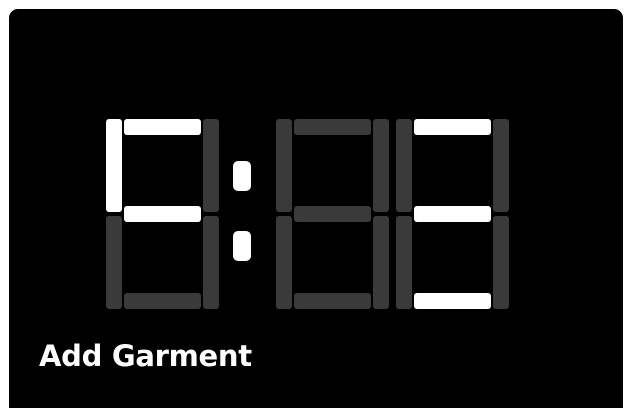 The height and width of the screenshot is (408, 625). I want to click on add-garment-button: Add Garment, so click(145, 356).